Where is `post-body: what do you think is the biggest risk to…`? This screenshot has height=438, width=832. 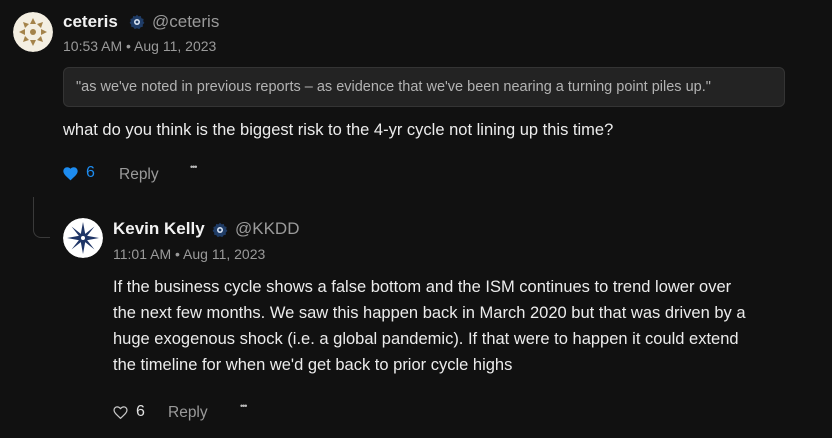
post-body: what do you think is the biggest risk to… is located at coordinates (338, 130).